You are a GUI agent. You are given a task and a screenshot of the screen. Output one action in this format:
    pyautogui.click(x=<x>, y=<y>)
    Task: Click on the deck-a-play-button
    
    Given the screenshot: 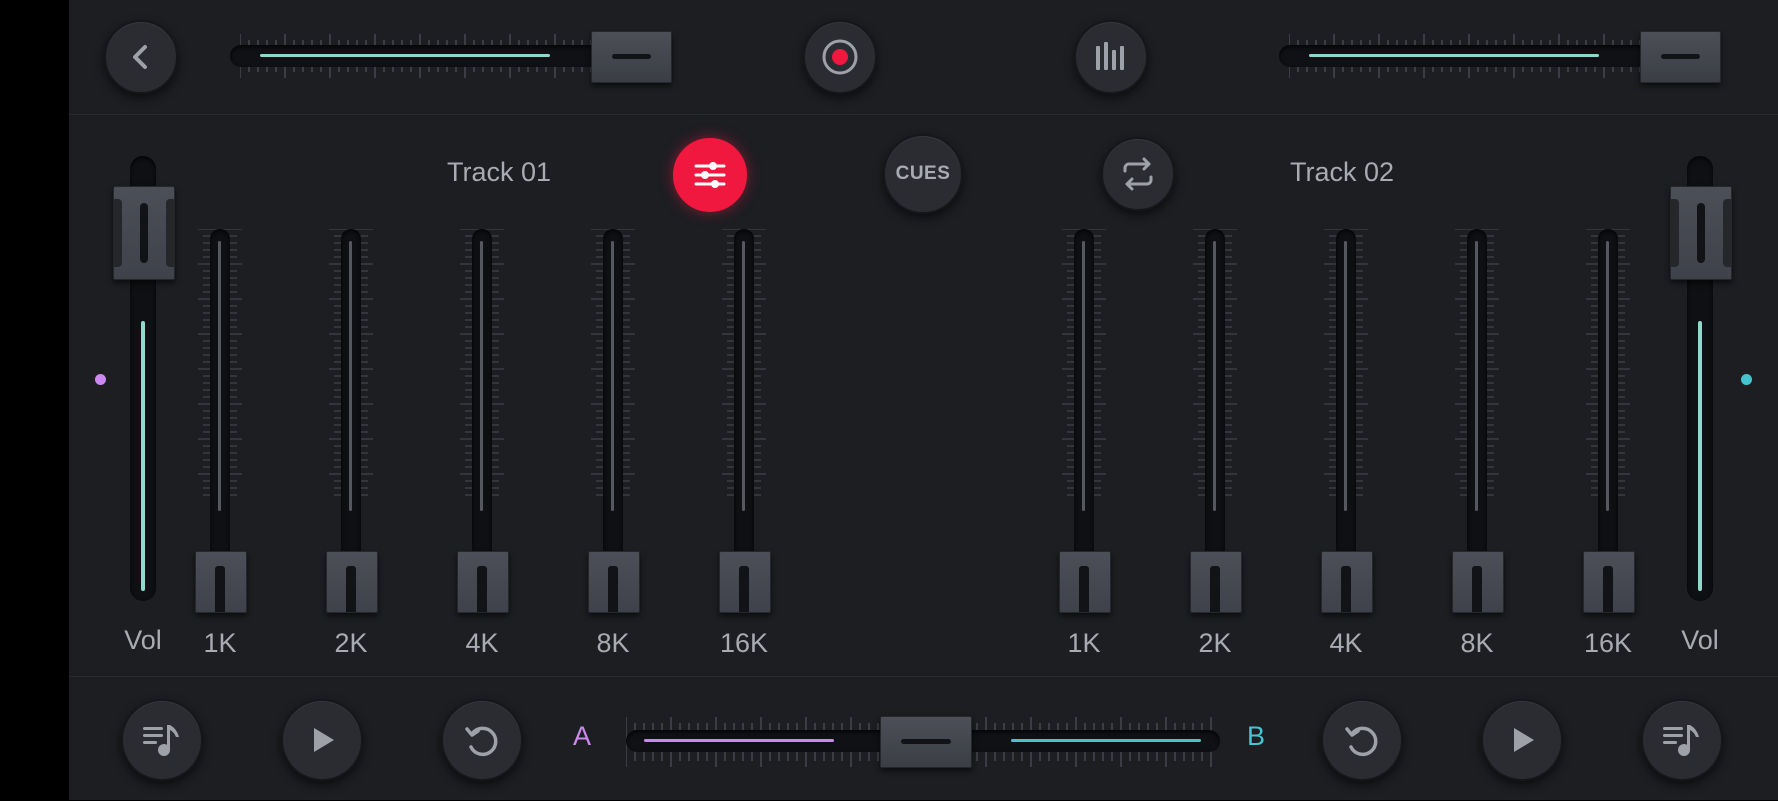 What is the action you would take?
    pyautogui.click(x=322, y=740)
    